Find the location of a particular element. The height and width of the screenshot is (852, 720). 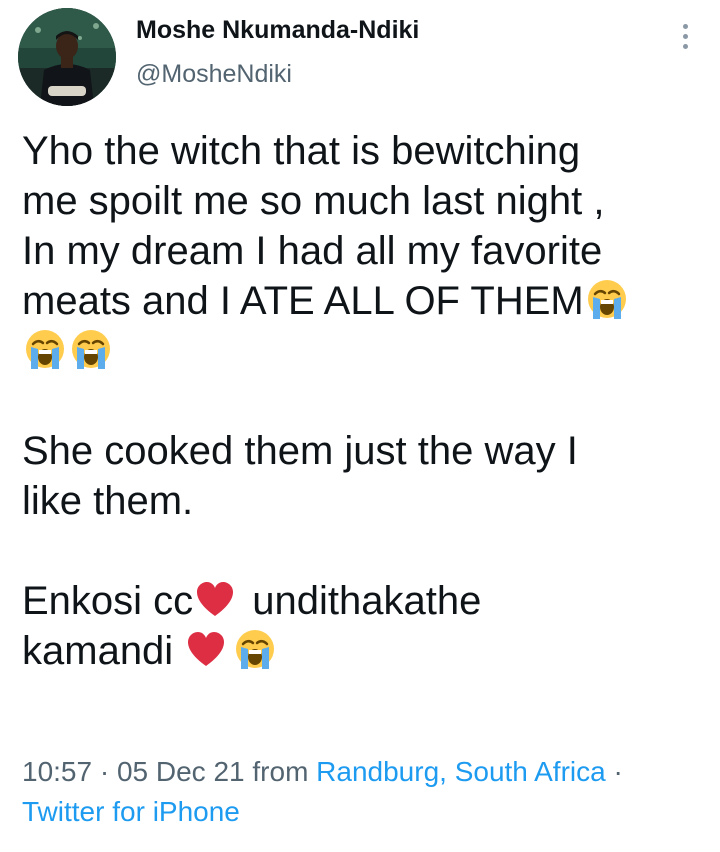

tweet-line: She cooked them just the way I is located at coordinates (300, 451).